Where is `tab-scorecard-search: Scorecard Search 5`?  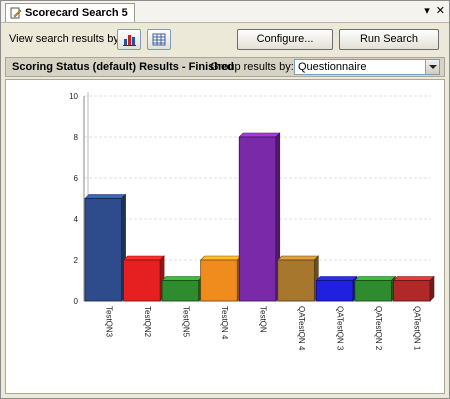
tab-scorecard-search: Scorecard Search 5 is located at coordinates (70, 12).